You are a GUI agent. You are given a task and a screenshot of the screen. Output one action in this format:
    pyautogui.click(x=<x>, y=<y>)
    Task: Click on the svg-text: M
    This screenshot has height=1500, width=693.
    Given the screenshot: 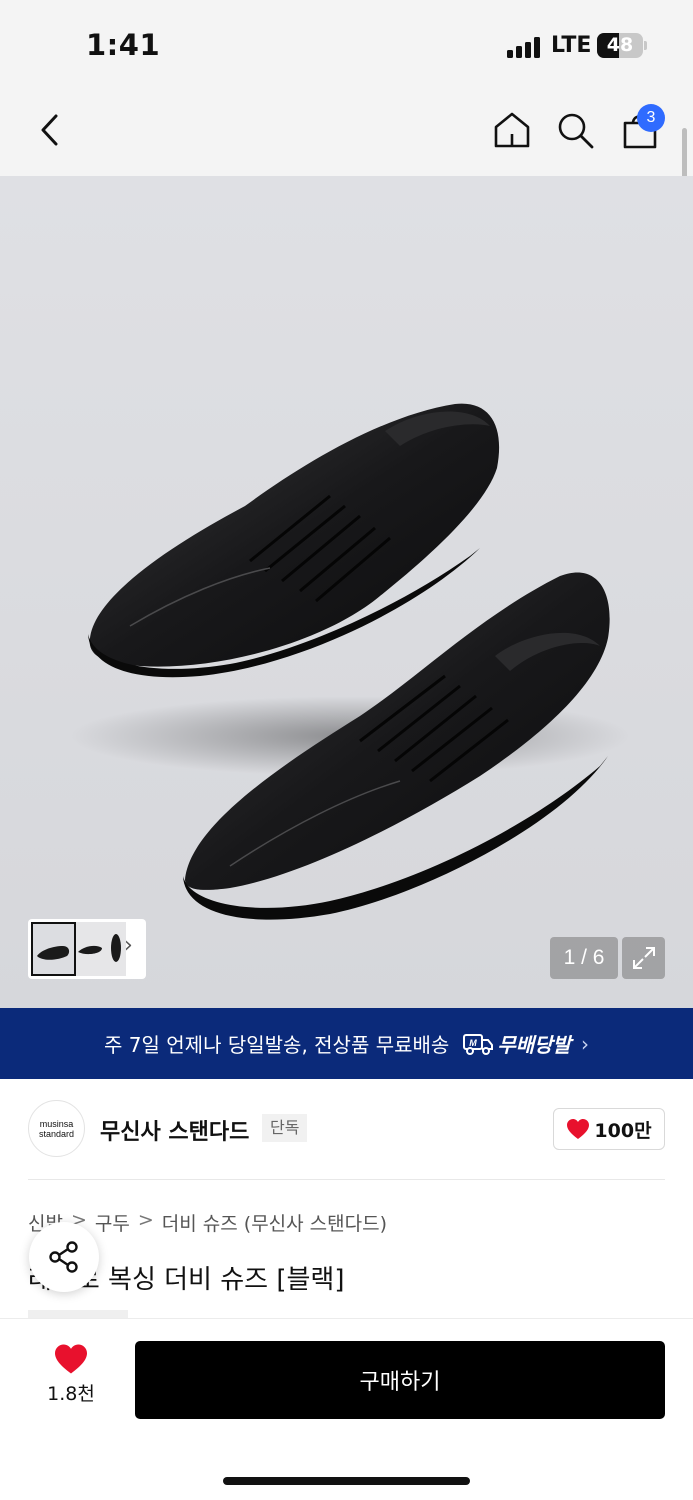 What is the action you would take?
    pyautogui.click(x=474, y=1043)
    